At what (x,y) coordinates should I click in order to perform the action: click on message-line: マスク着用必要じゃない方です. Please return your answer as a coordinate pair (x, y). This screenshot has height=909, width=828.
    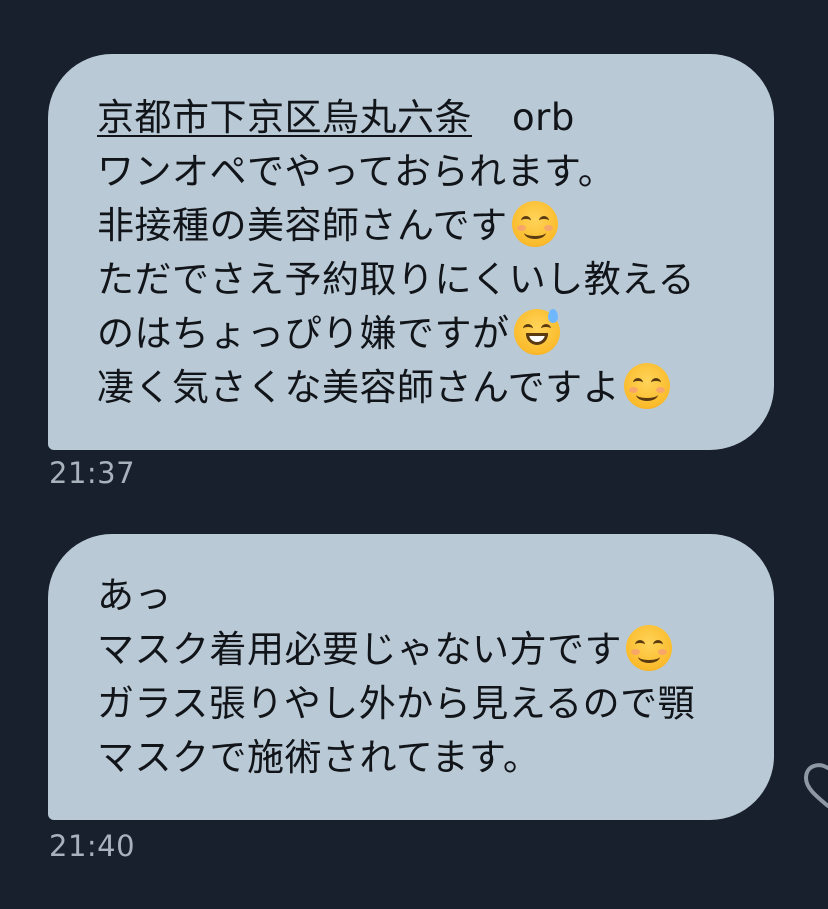
    Looking at the image, I should click on (415, 650).